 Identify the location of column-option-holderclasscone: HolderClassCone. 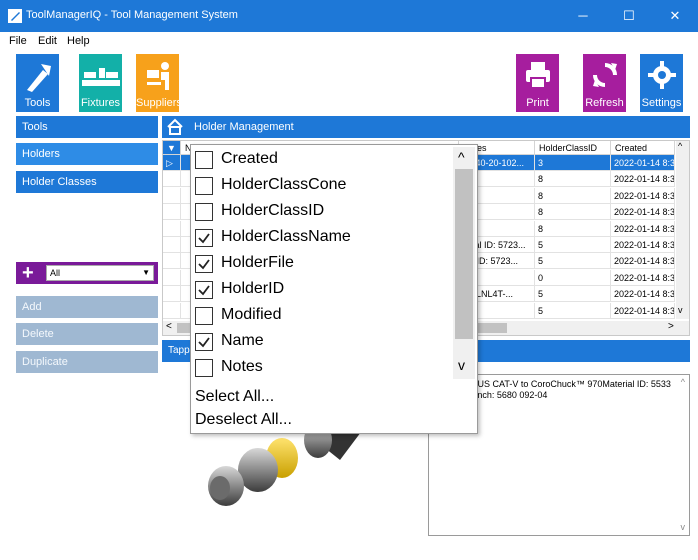
(320, 186).